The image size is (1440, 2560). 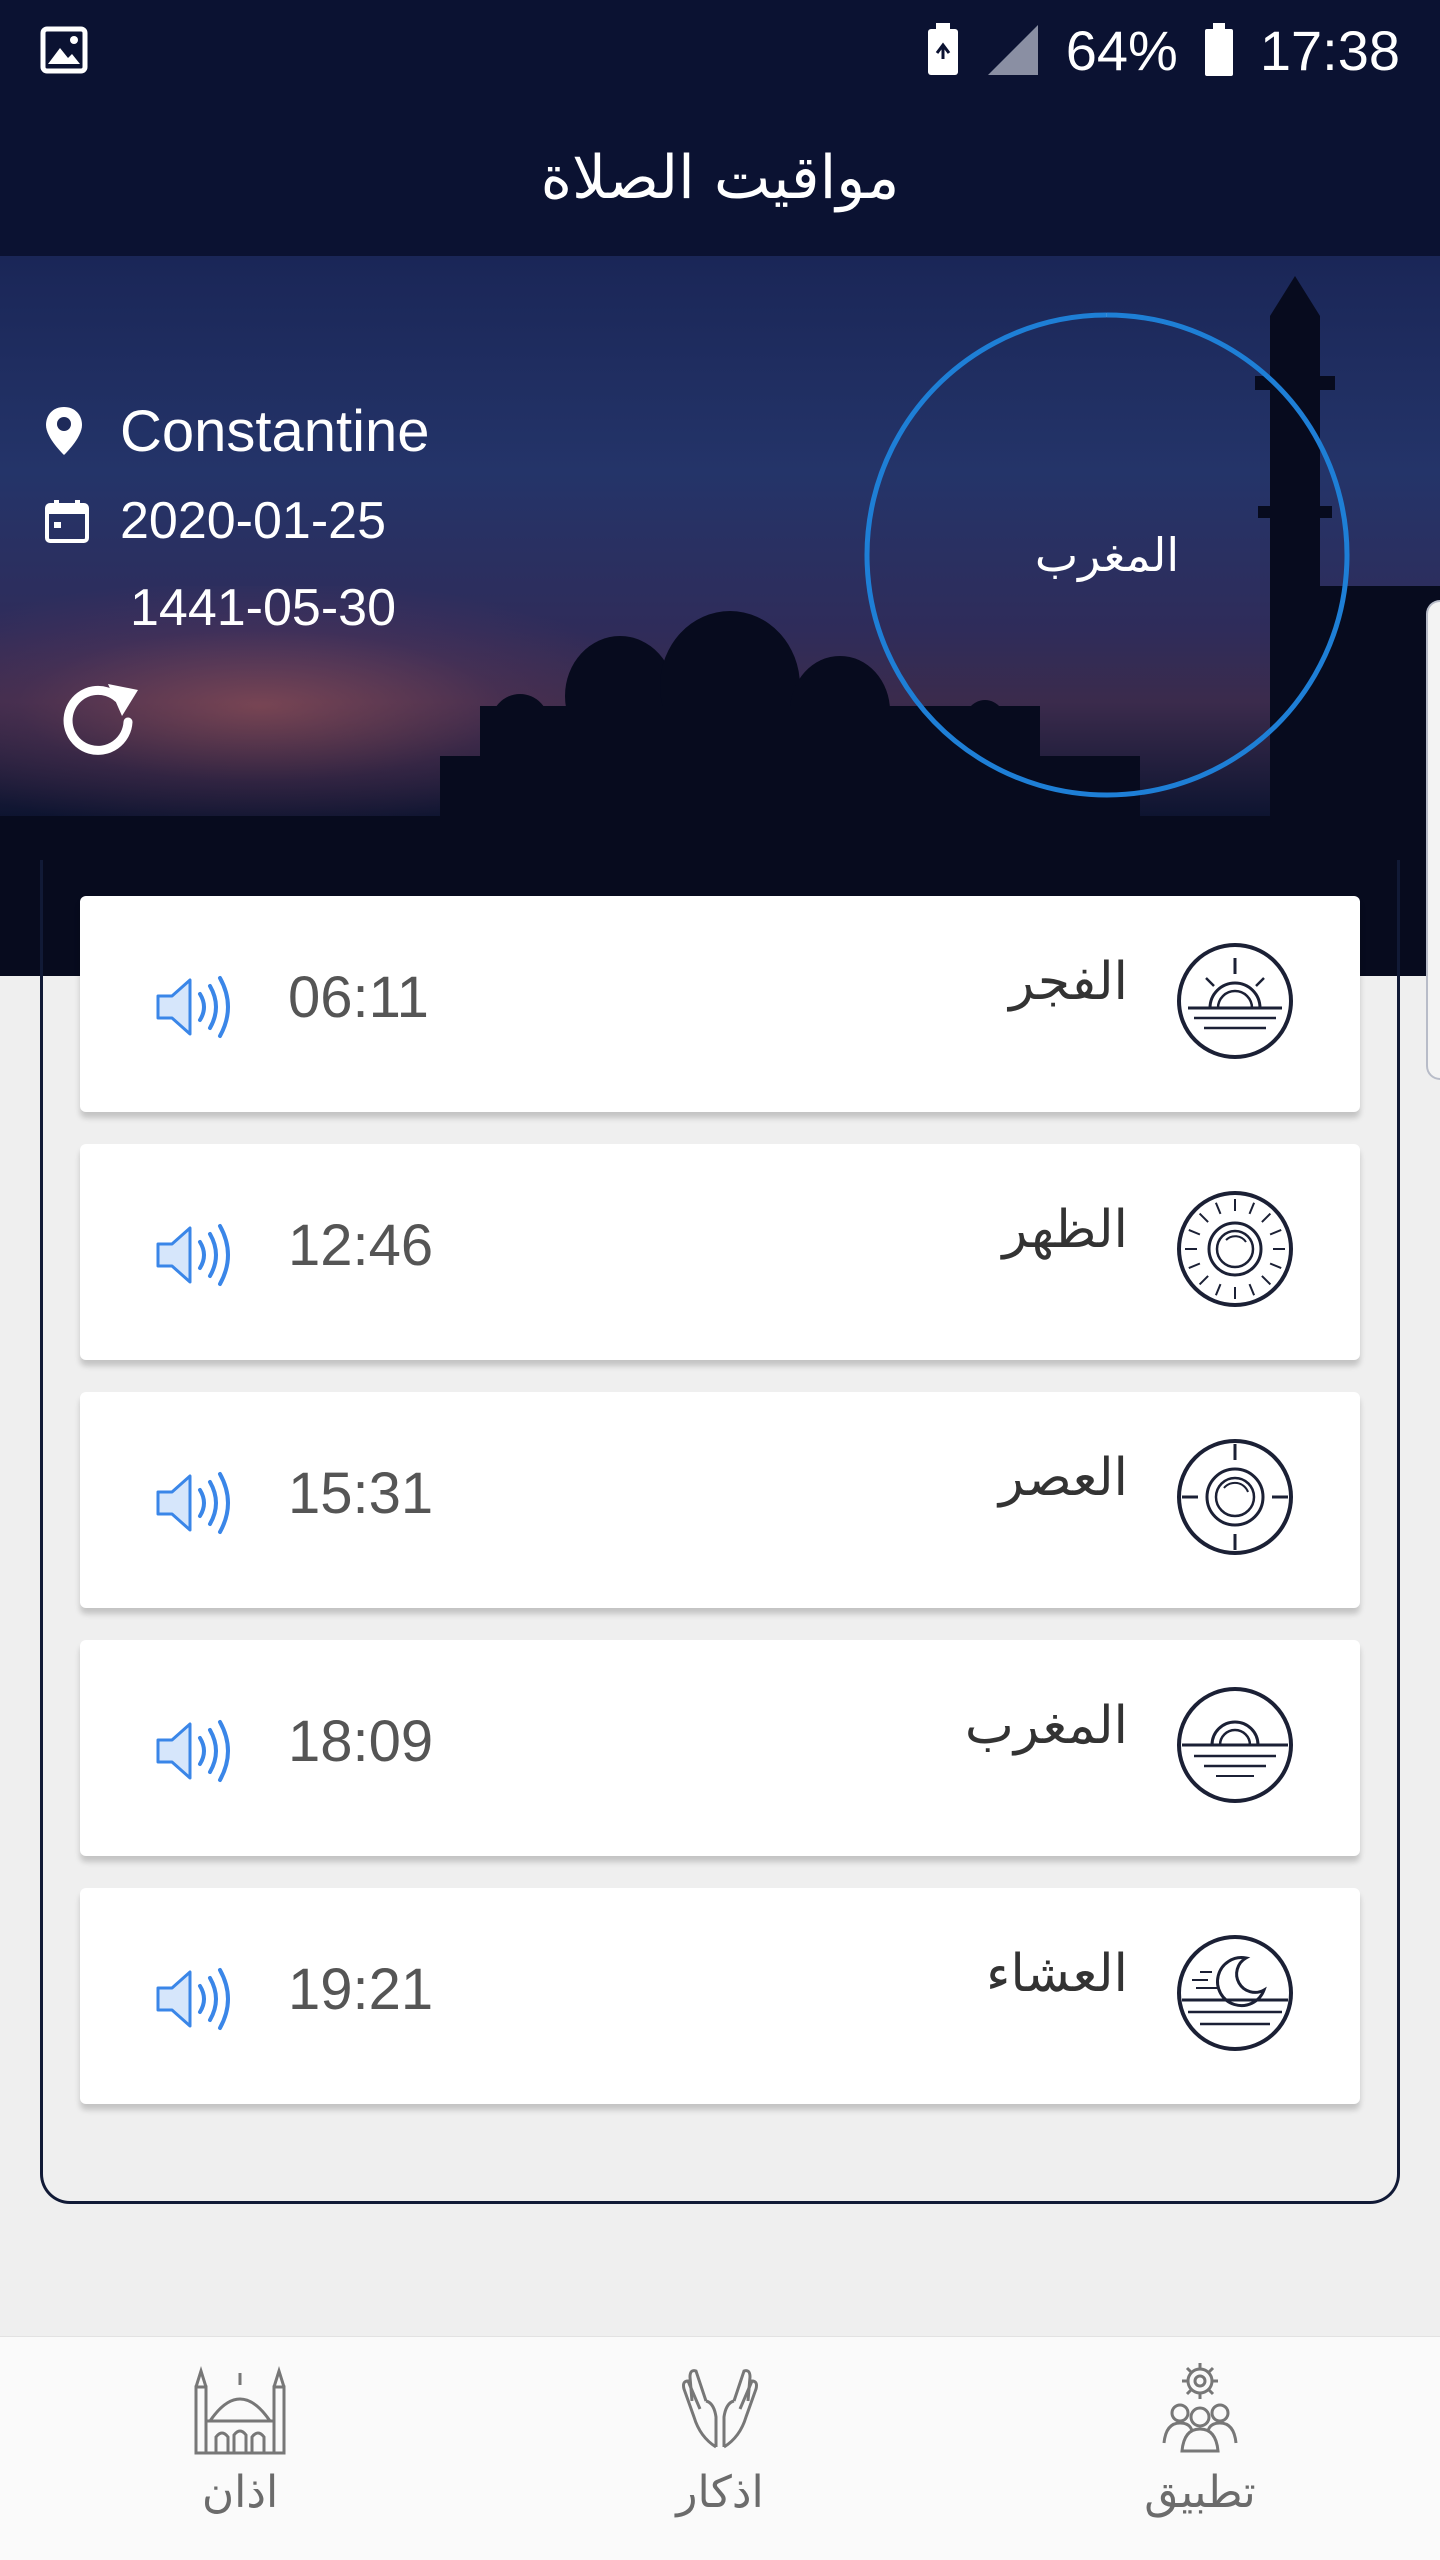 What do you see at coordinates (720, 2409) in the screenshot?
I see `praying-hands-icon` at bounding box center [720, 2409].